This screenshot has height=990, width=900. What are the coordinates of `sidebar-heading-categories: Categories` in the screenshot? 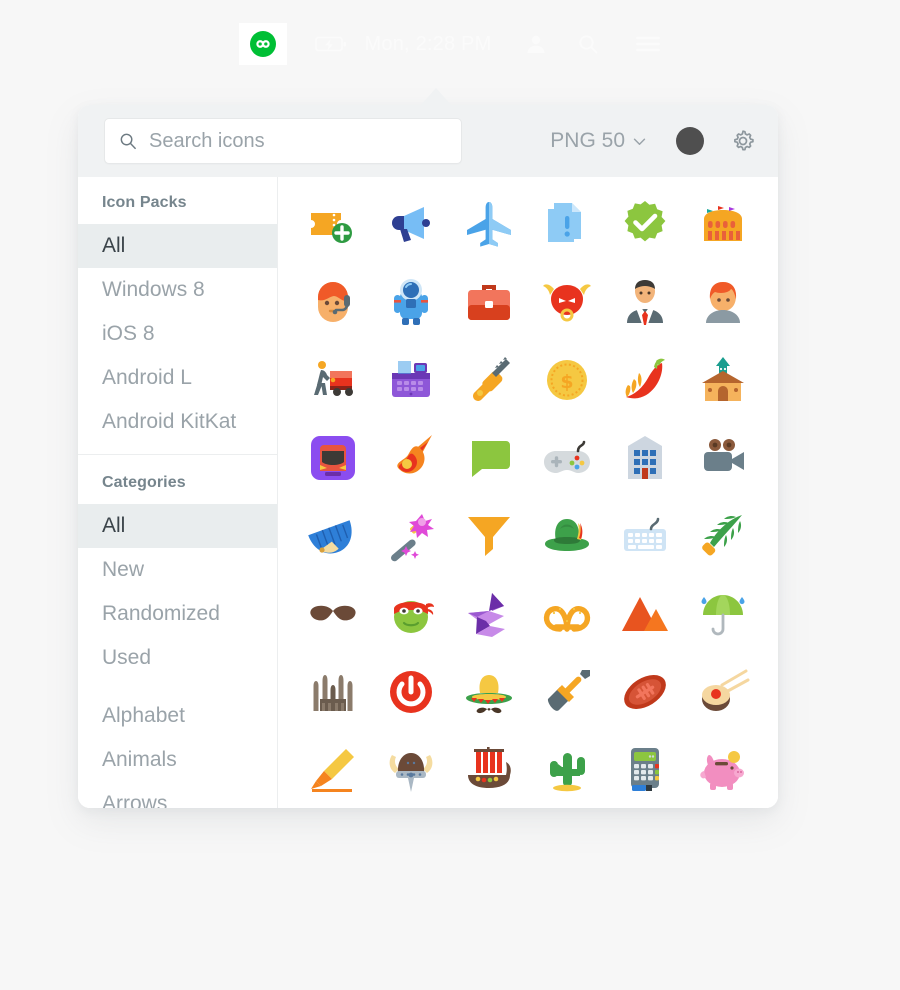 It's located at (144, 482).